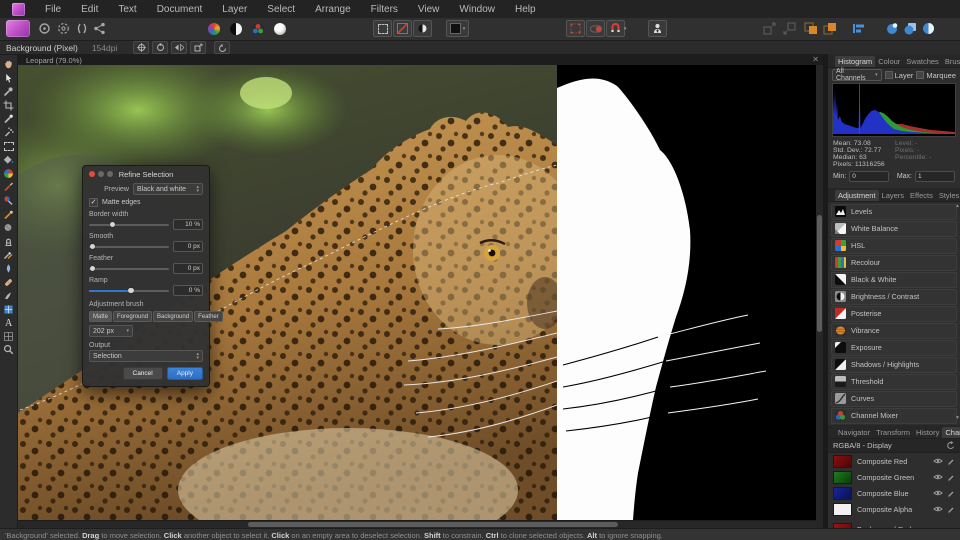  Describe the element at coordinates (857, 195) in the screenshot. I see `tab-adjustment: Adjustment` at that location.